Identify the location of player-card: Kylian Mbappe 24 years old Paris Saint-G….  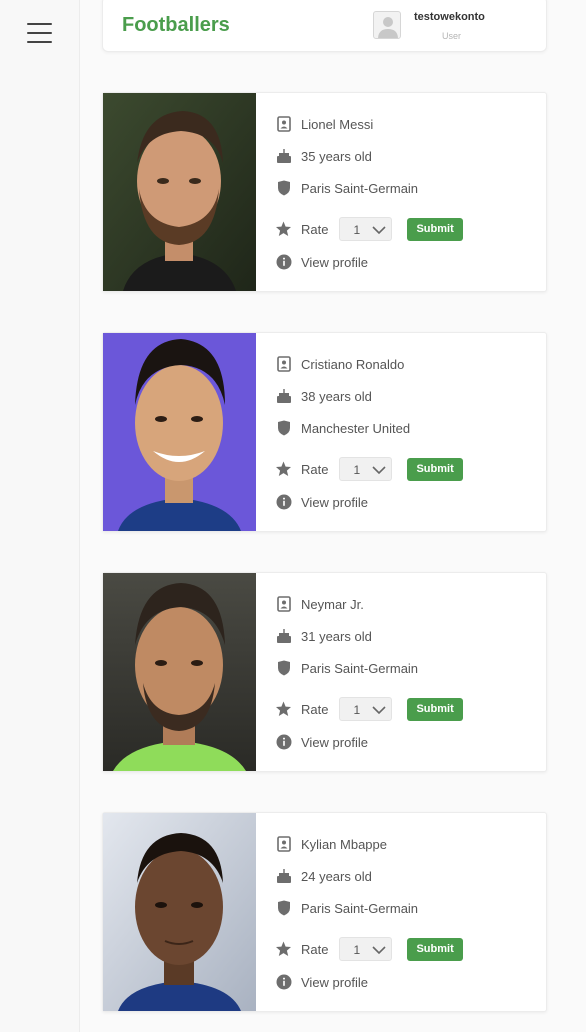
(324, 912).